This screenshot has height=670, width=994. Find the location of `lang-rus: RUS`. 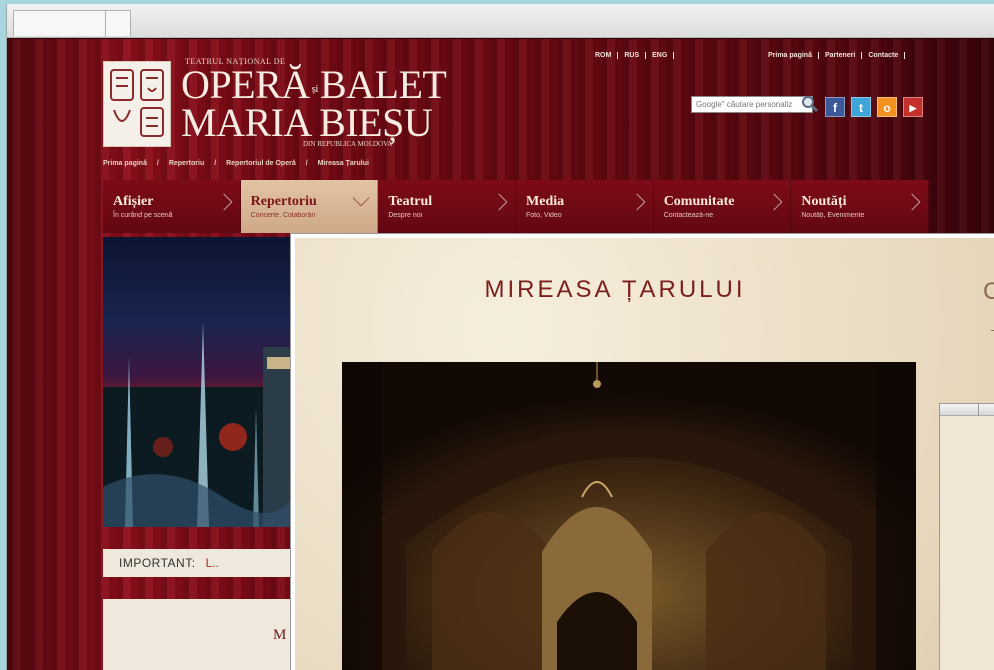

lang-rus: RUS is located at coordinates (632, 55).